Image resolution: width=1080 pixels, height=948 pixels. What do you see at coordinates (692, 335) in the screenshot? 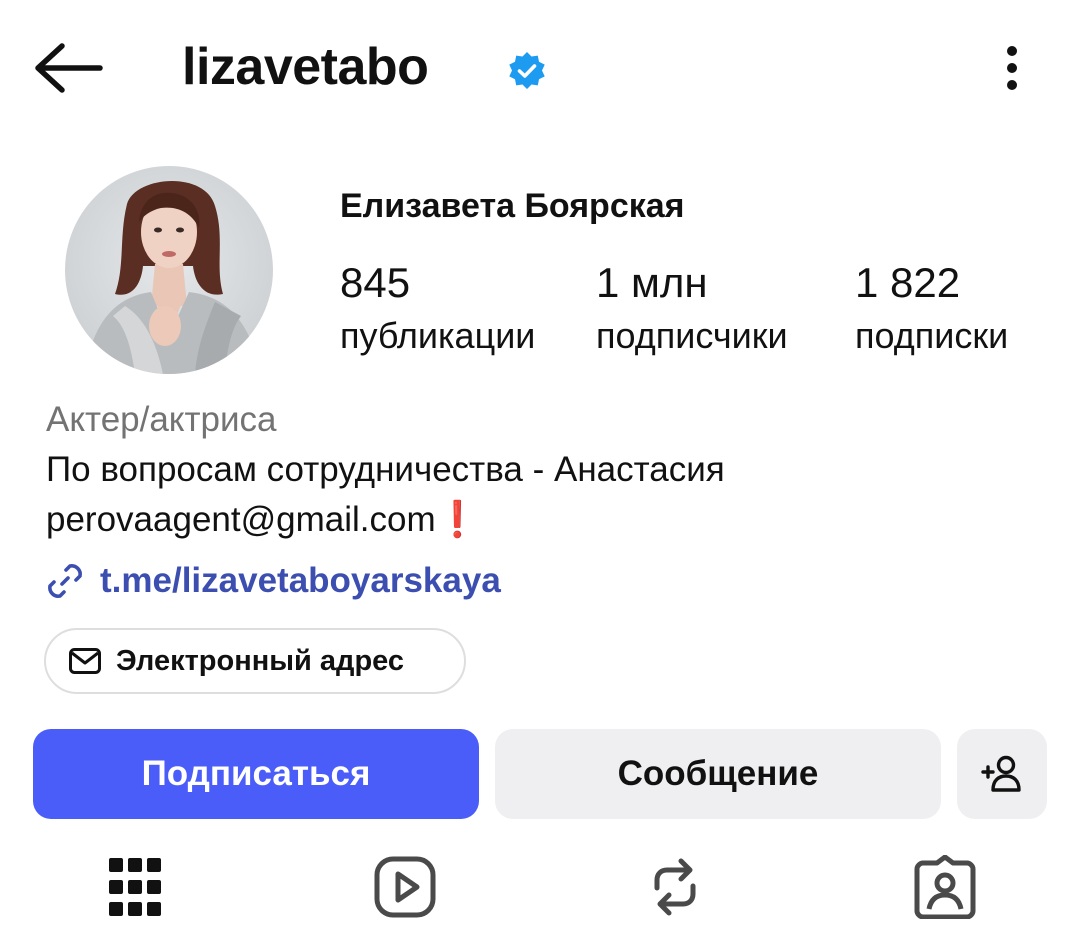
I see `stat-followers-label: подписчики` at bounding box center [692, 335].